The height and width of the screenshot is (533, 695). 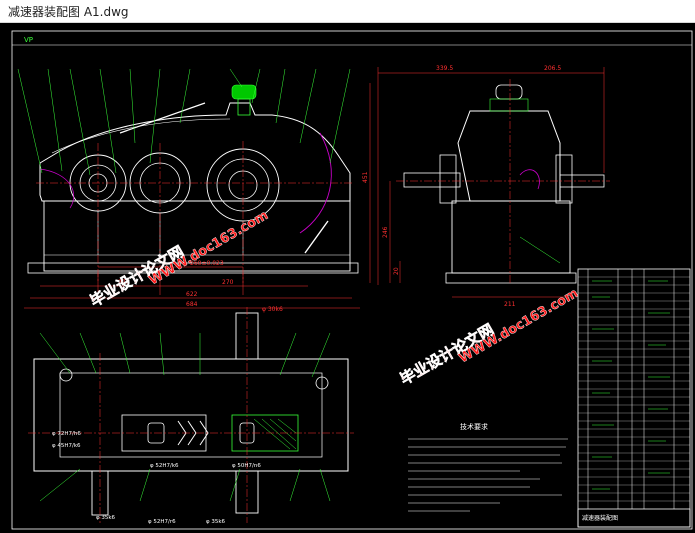 I want to click on parts-list-frame, so click(x=634, y=398).